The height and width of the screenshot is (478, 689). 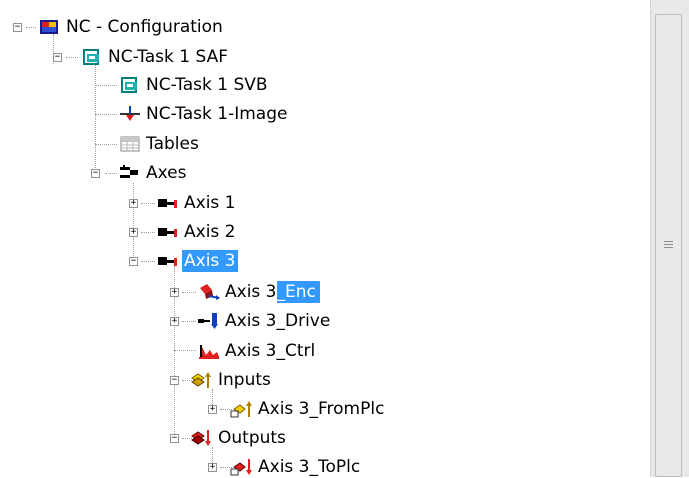 I want to click on tree-item-outputs: Outputs, so click(x=252, y=438).